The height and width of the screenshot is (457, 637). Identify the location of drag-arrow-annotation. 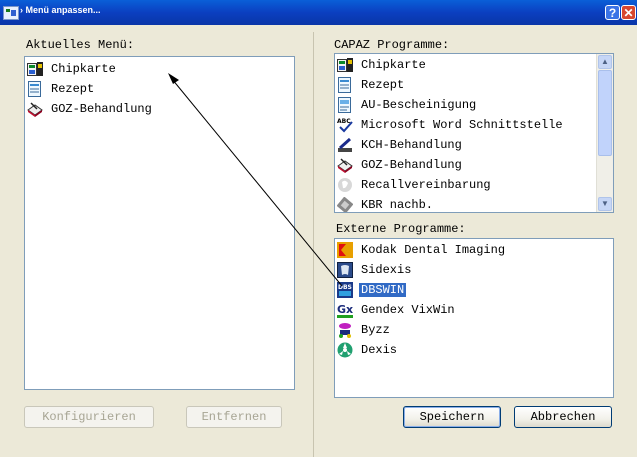
(255, 180).